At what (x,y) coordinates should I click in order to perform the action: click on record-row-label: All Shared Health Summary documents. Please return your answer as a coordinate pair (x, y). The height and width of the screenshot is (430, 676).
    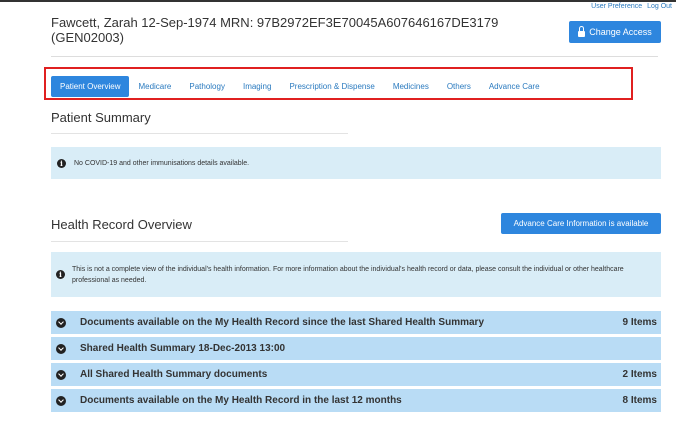
    Looking at the image, I should click on (174, 374).